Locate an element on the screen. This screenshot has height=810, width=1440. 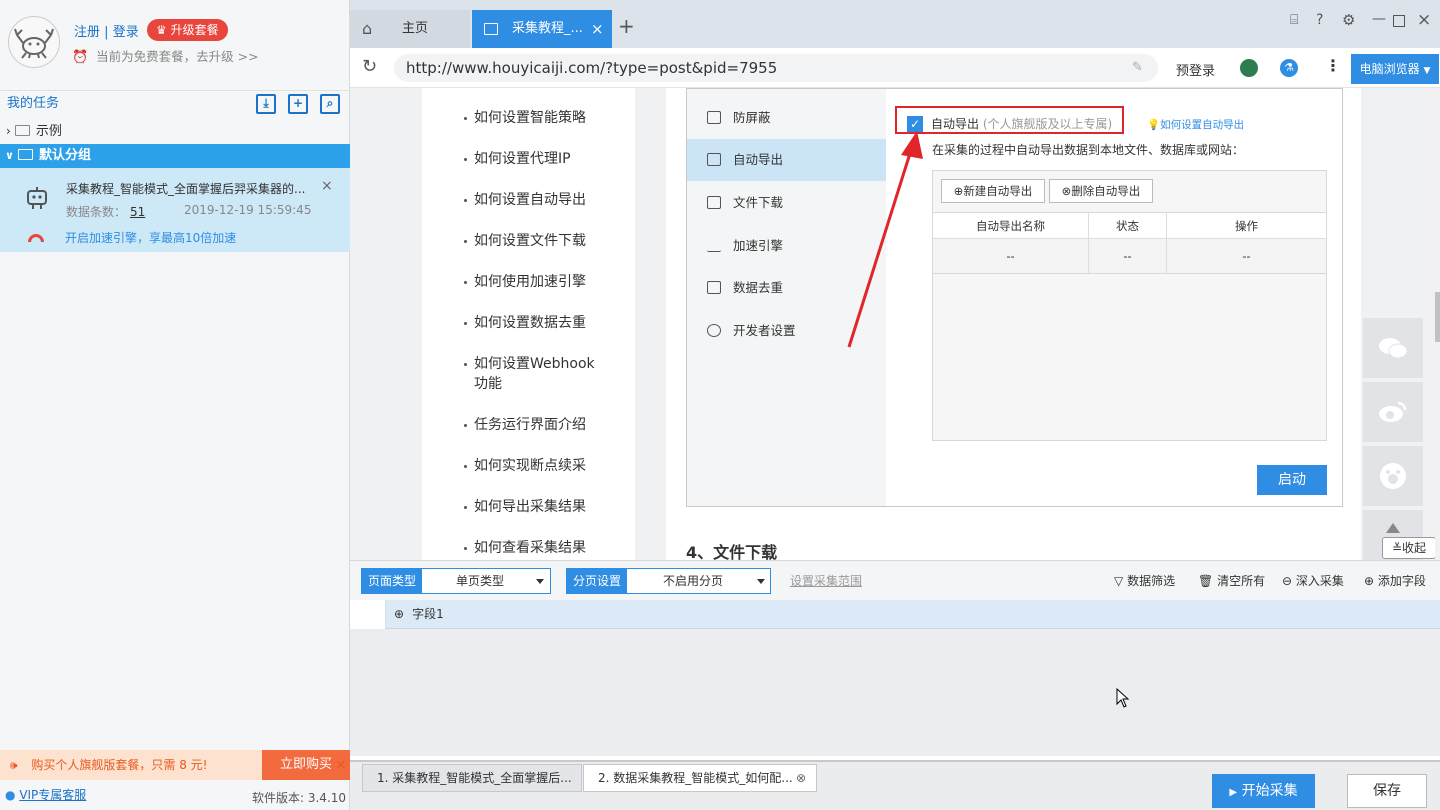
plan-status: ⏰ 当前为免费套餐，去升级 >> is located at coordinates (165, 55).